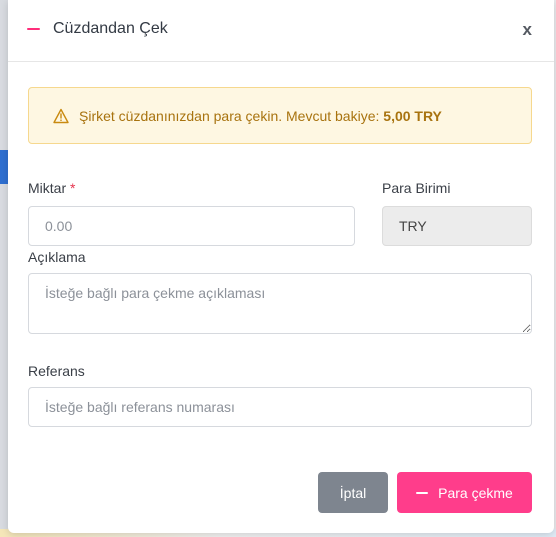  Describe the element at coordinates (56, 371) in the screenshot. I see `reference-label: Referans` at that location.